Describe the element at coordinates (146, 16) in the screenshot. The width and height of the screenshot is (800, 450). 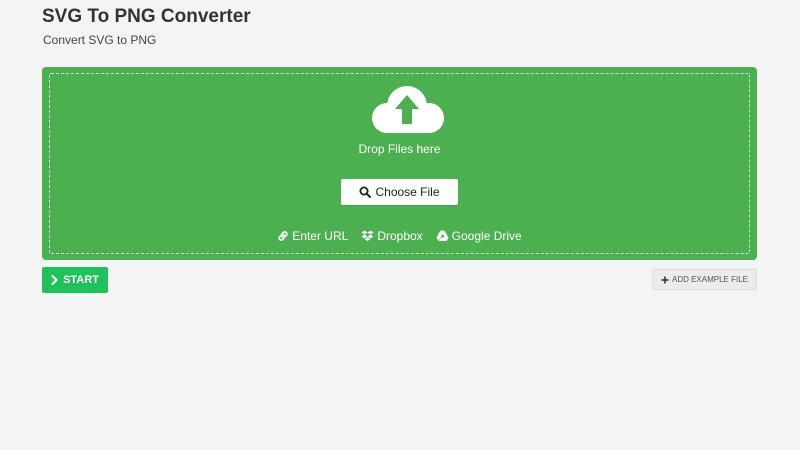
I see `page-title: SVG To PNG Converter` at that location.